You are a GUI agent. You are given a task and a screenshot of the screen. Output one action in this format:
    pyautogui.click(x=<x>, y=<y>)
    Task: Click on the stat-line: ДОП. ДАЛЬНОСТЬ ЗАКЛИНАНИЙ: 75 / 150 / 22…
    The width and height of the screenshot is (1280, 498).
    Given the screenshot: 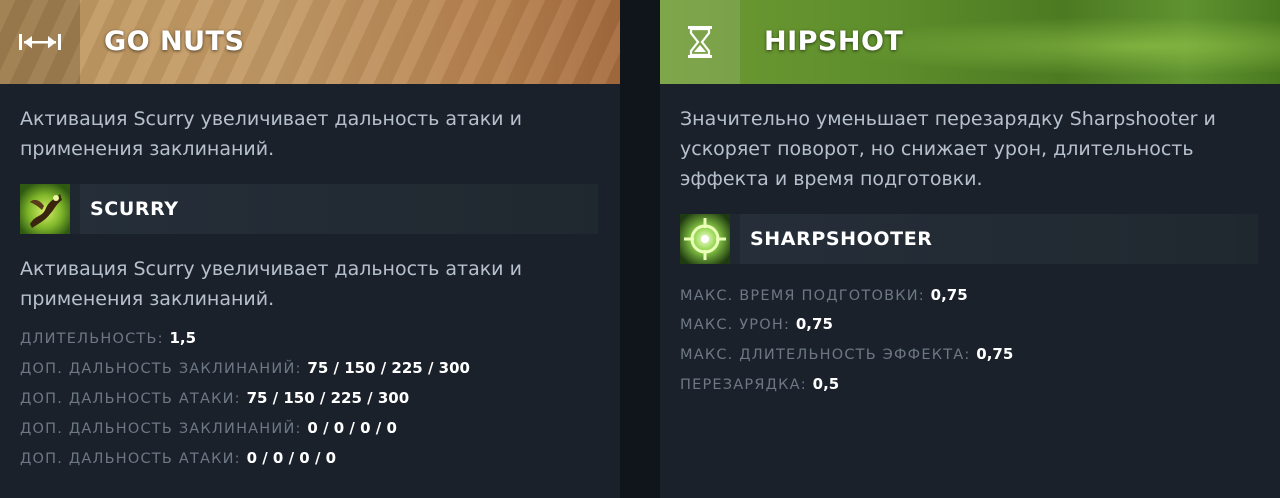 What is the action you would take?
    pyautogui.click(x=245, y=368)
    